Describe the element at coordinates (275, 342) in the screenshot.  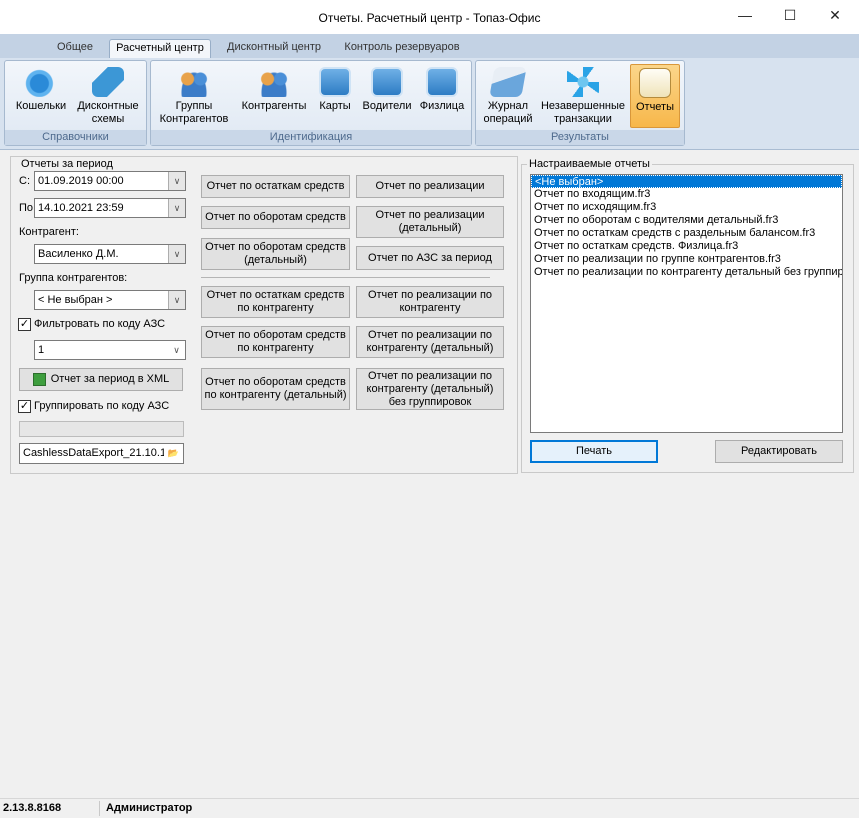
I see `report-turnover-contractor-button: Отчет по оборотам средств по контрагенту` at that location.